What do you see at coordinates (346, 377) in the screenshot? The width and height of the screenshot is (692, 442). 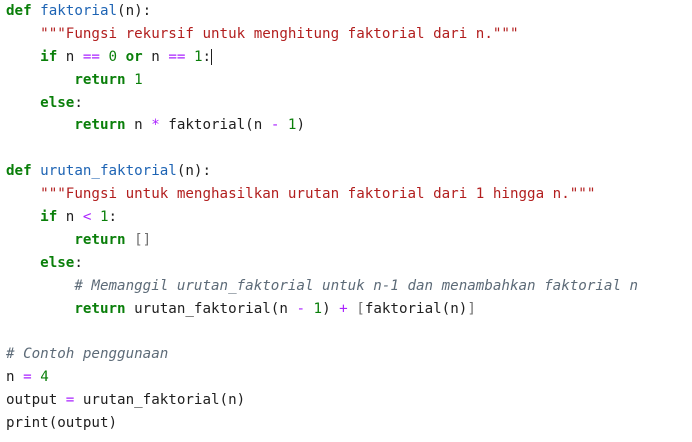 I see `code-line: n = 4` at bounding box center [346, 377].